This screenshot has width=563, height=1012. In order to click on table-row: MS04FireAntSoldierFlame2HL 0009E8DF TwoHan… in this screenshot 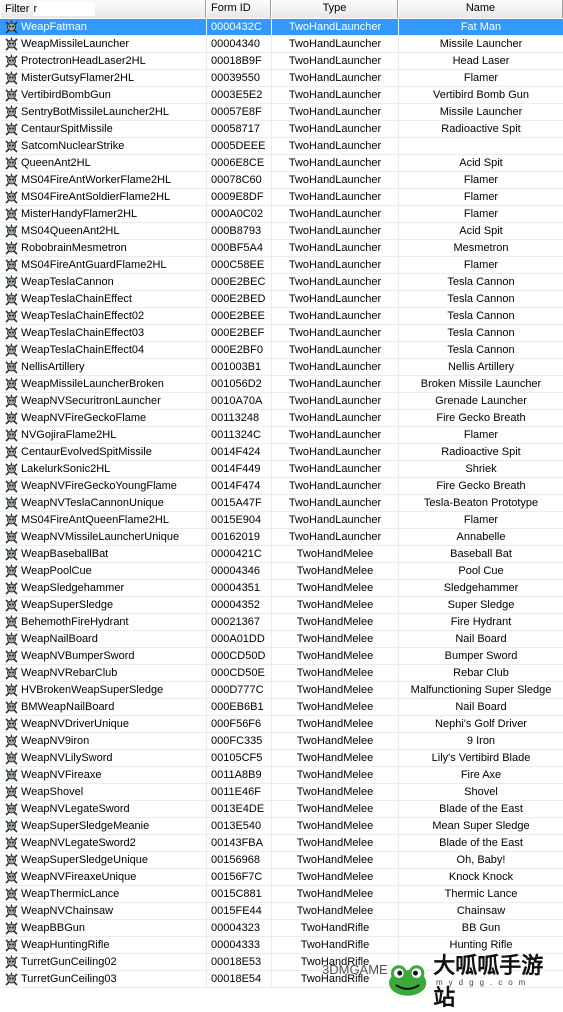, I will do `click(281, 197)`.